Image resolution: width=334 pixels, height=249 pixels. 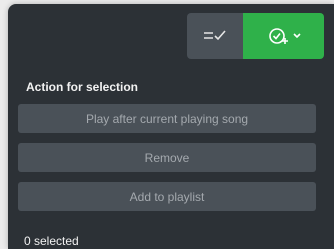 What do you see at coordinates (167, 157) in the screenshot?
I see `remove-button: Remove` at bounding box center [167, 157].